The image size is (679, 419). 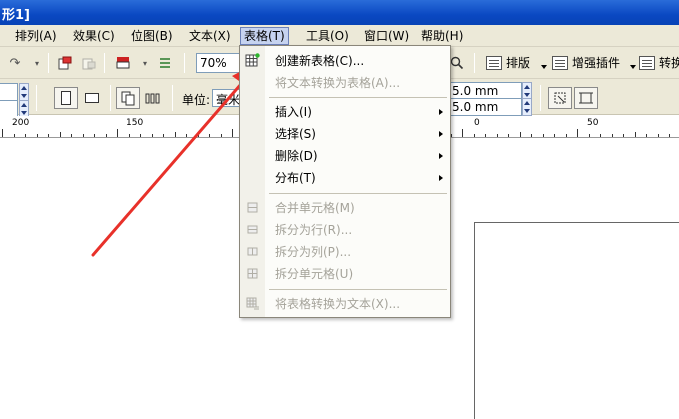 I want to click on application-launcher-icon, so click(x=123, y=63).